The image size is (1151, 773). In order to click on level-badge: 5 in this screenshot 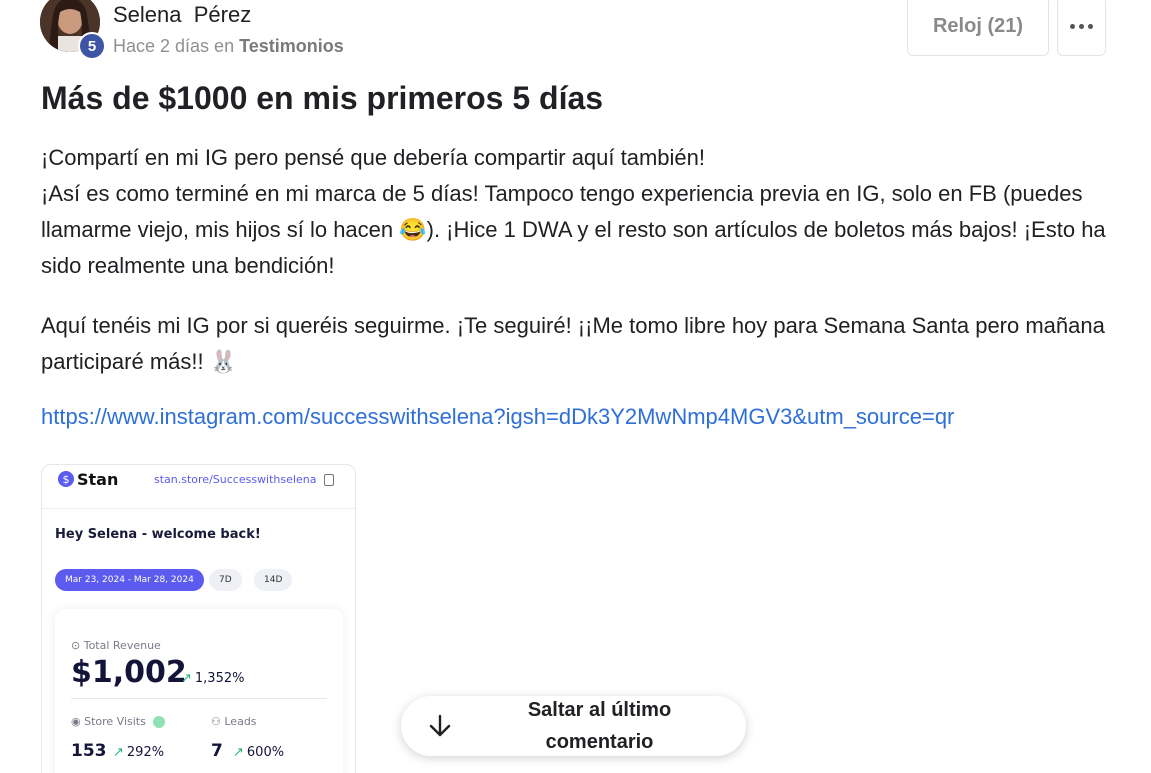, I will do `click(92, 46)`.